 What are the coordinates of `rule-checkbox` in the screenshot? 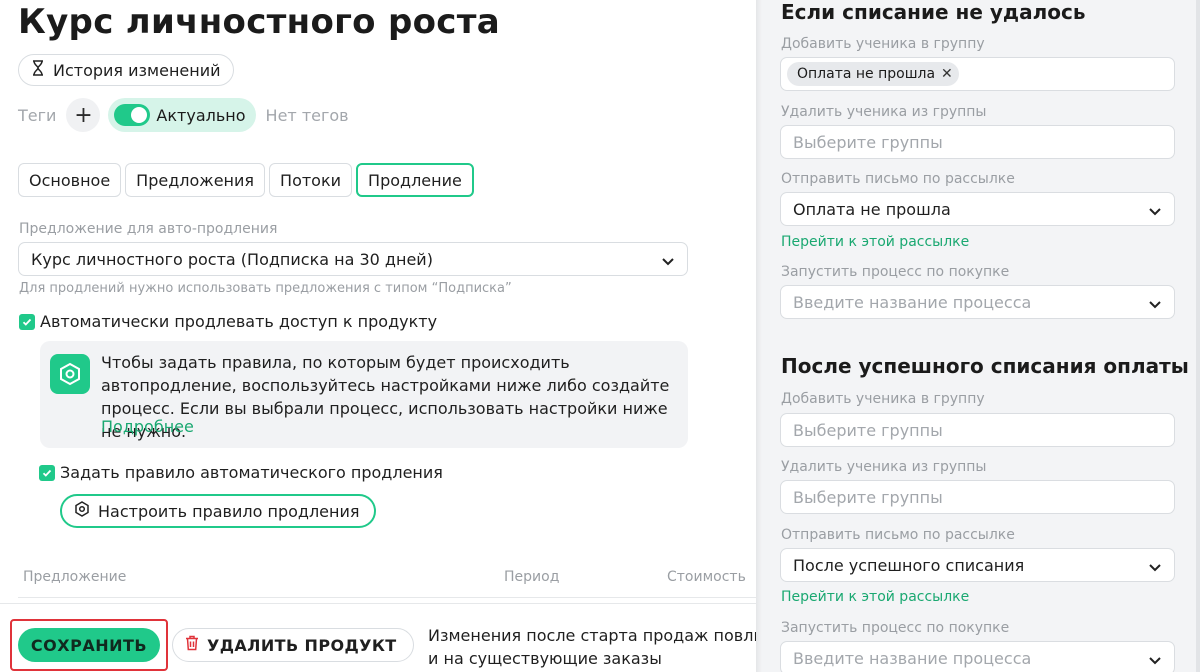 It's located at (47, 472).